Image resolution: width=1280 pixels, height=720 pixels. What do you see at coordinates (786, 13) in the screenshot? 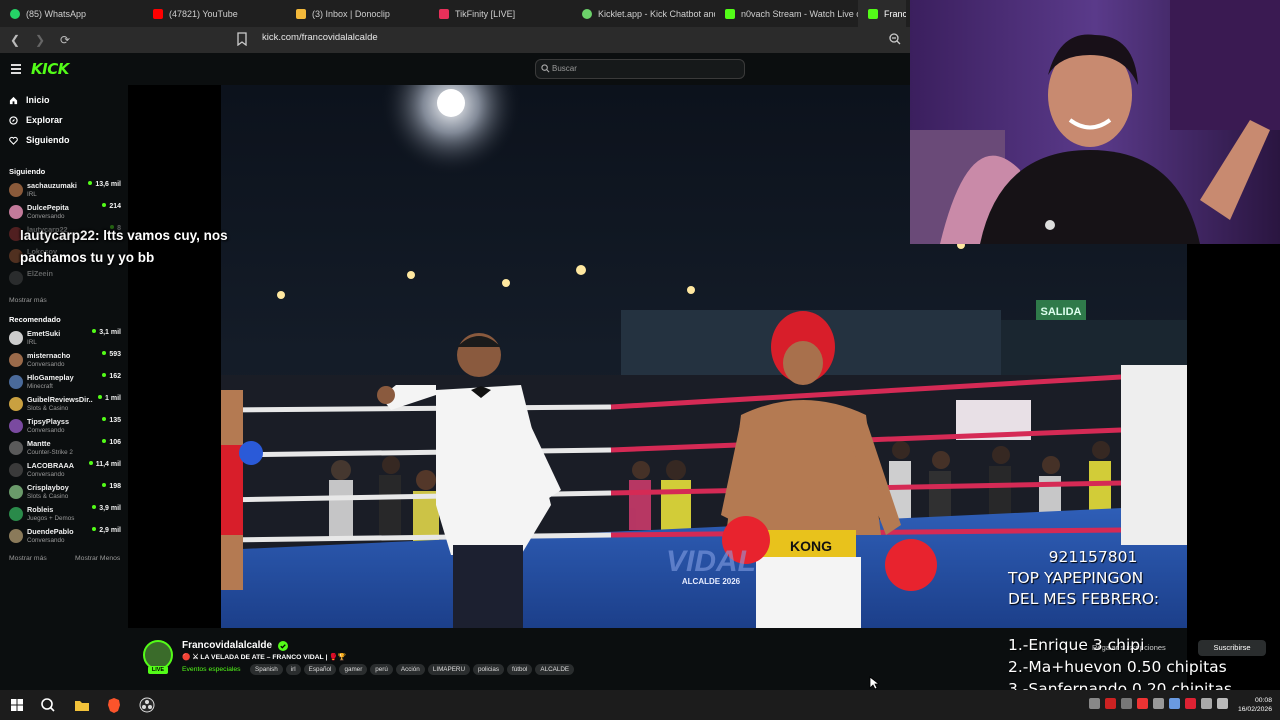
I see `tab-n0vach: n0vach Stream - Watch Live or` at bounding box center [786, 13].